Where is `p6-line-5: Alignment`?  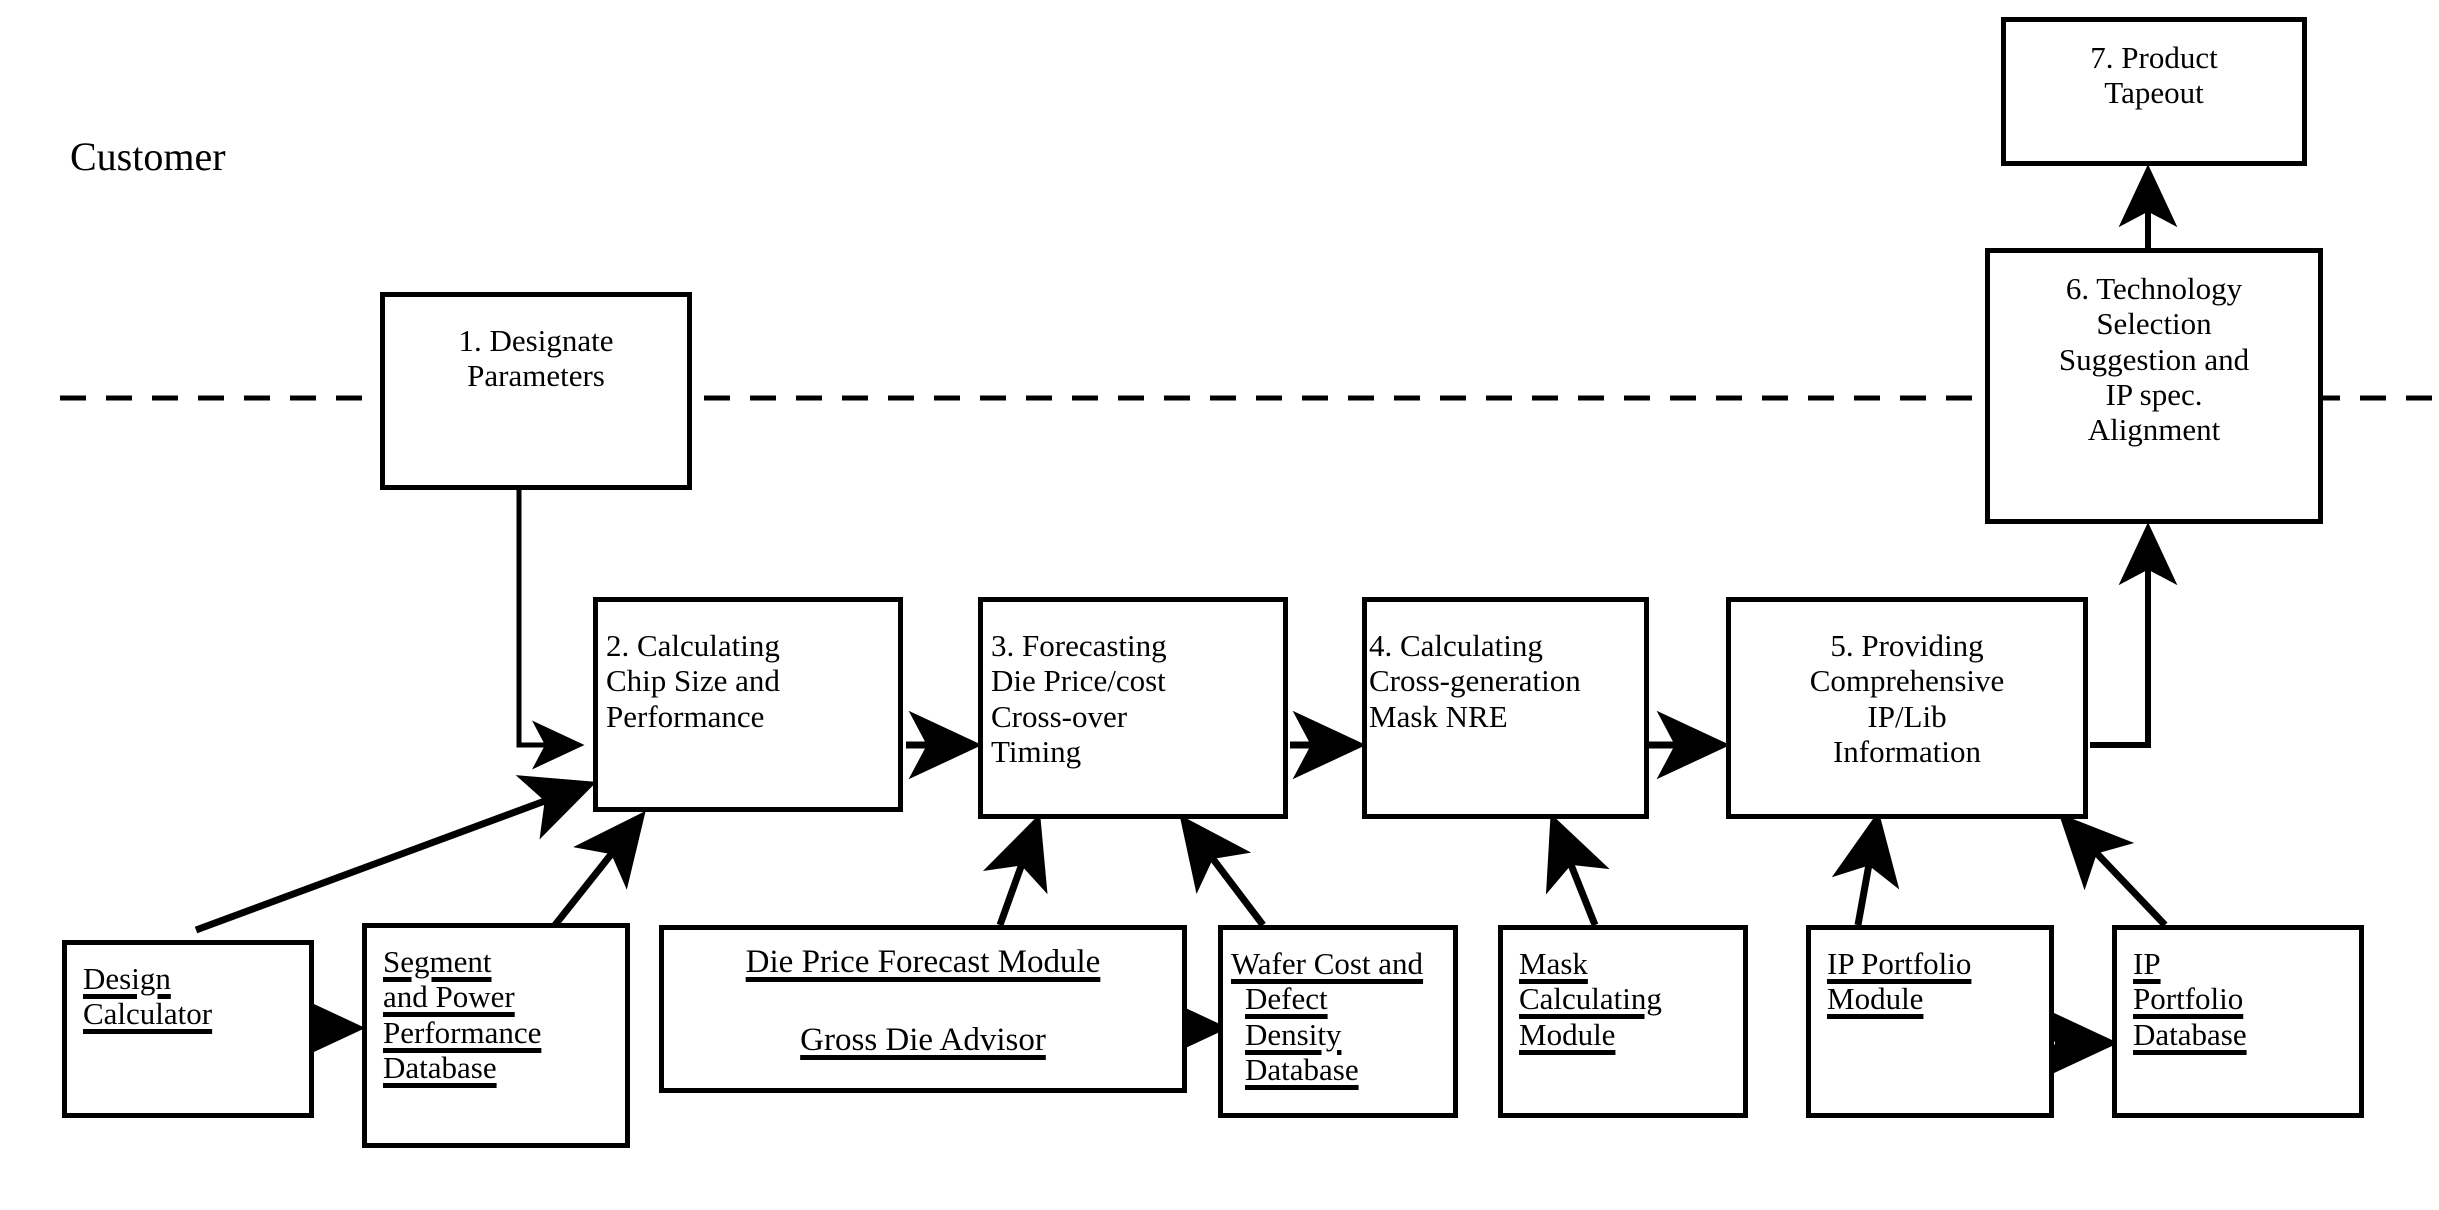
p6-line-5: Alignment is located at coordinates (2154, 430).